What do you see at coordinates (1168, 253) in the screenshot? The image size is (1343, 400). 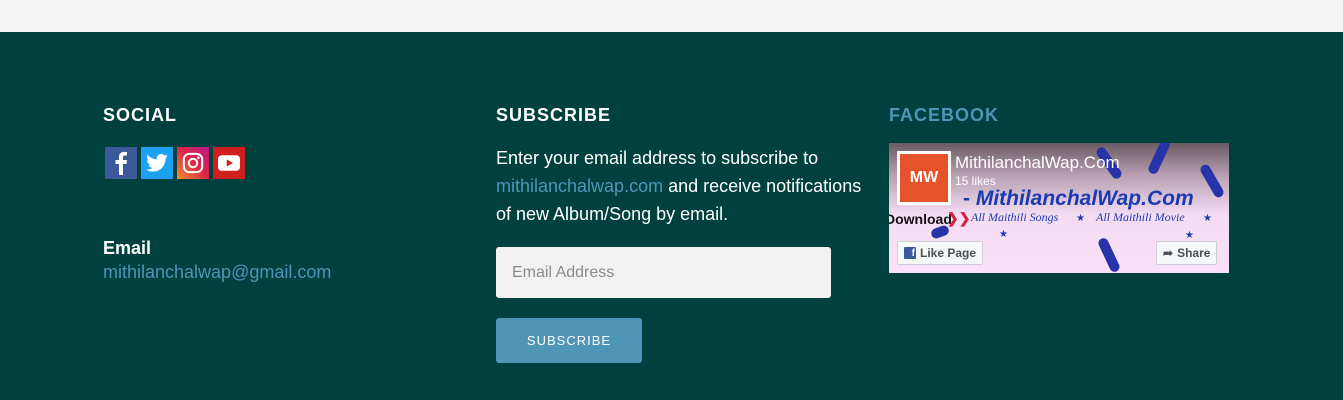 I see `share-arrow-icon: ➦` at bounding box center [1168, 253].